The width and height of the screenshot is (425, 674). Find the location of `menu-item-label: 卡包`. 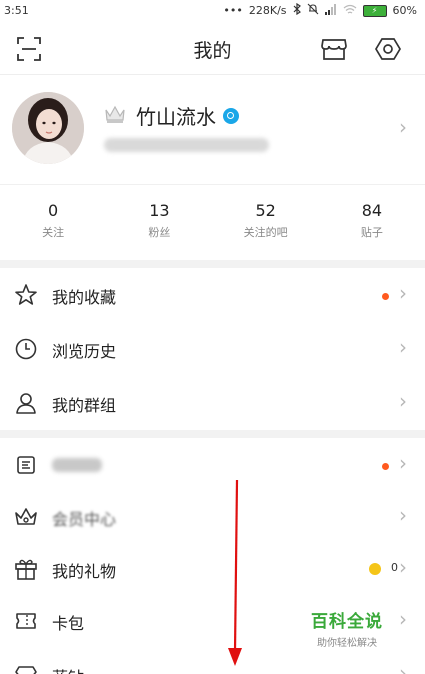

menu-item-label: 卡包 is located at coordinates (68, 623).